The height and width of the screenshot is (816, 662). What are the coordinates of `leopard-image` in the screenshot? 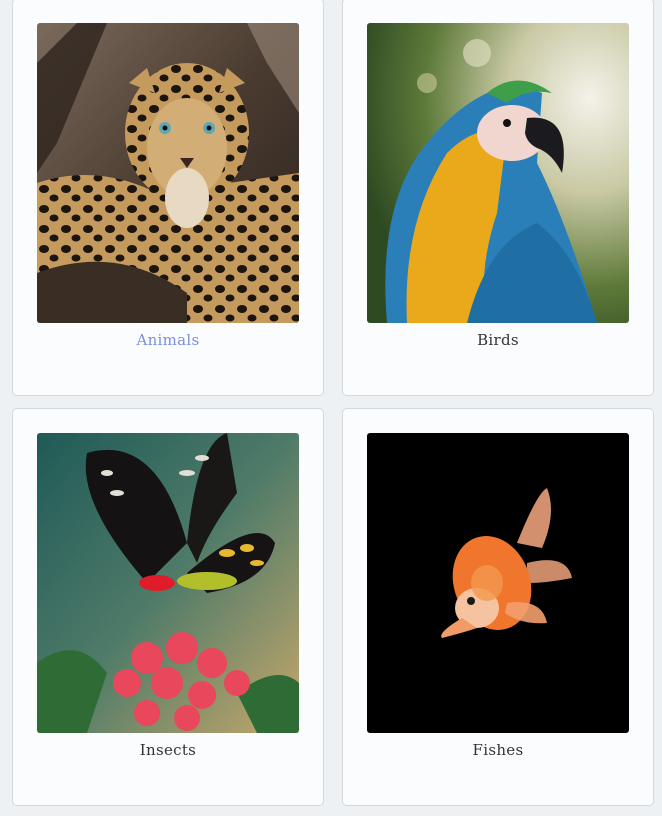 It's located at (168, 173).